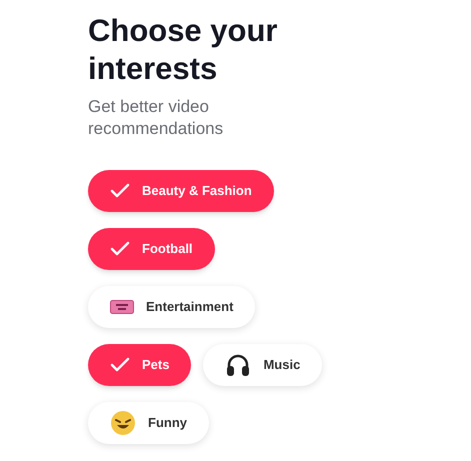 The height and width of the screenshot is (461, 471). I want to click on interest-chip: Football, so click(151, 249).